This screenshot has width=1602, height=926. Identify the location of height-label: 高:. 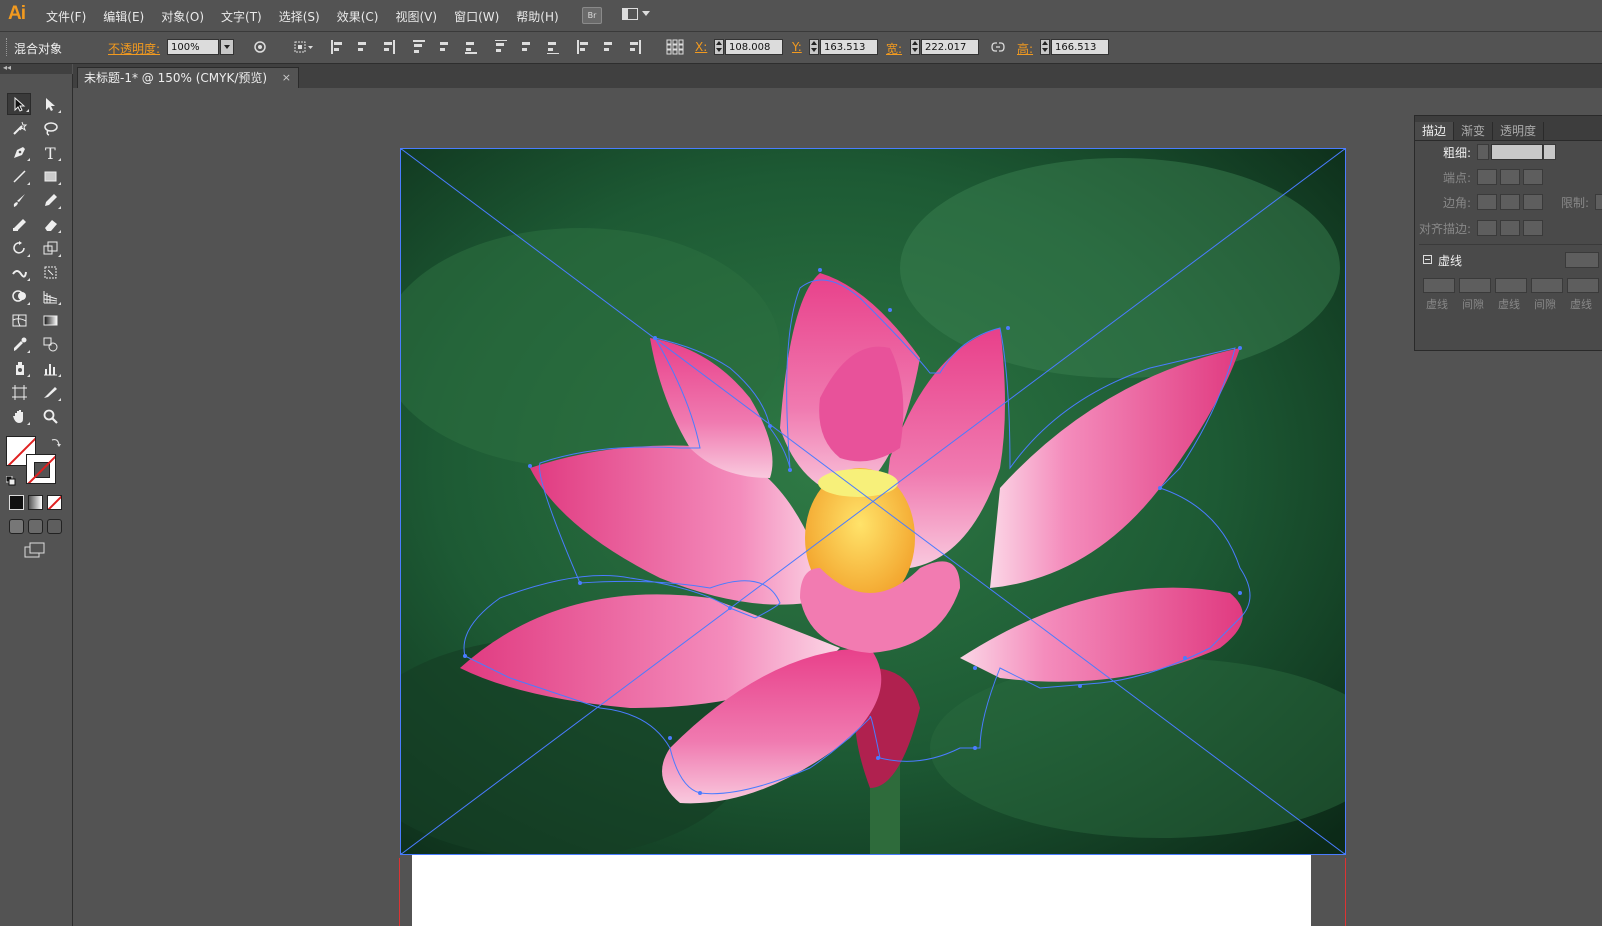
(1025, 48).